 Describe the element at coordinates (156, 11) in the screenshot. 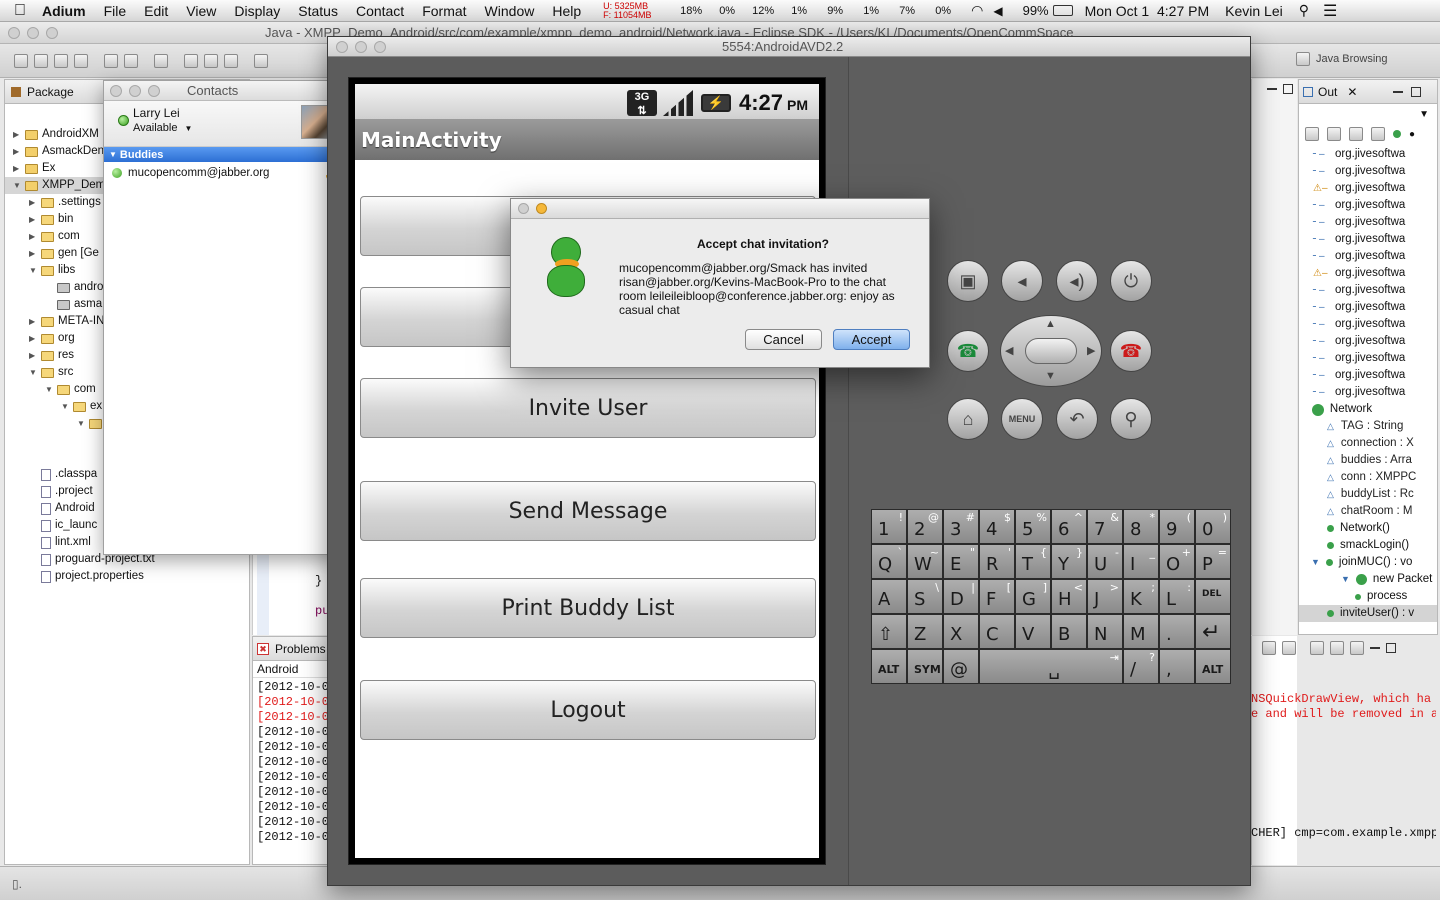

I see `menu-edit: Edit` at that location.